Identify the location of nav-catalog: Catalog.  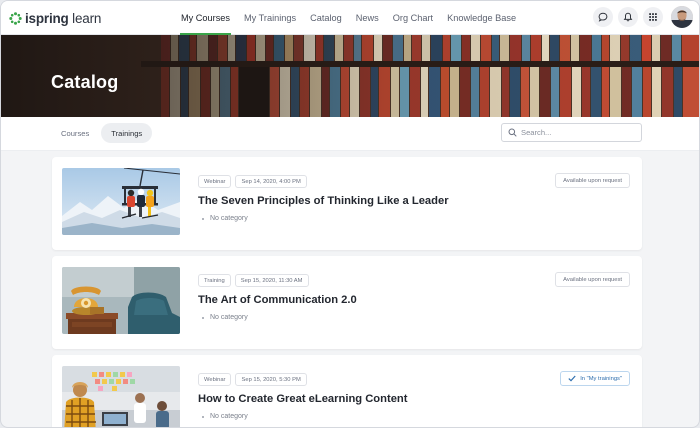
(326, 18).